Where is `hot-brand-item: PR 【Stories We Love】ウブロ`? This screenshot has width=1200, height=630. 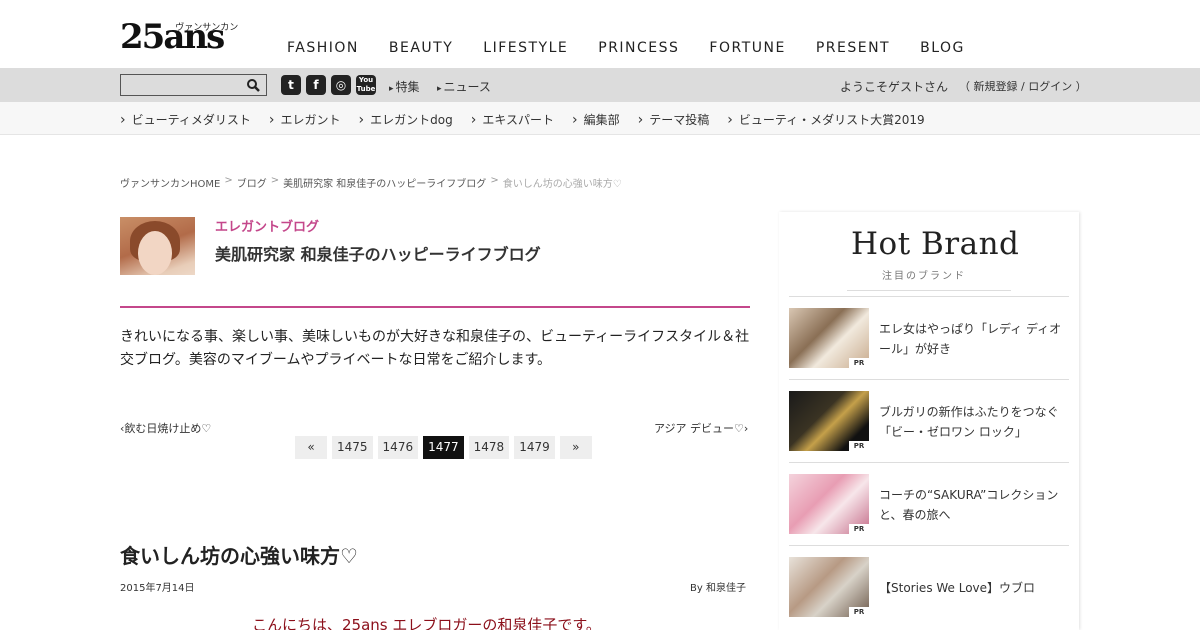
hot-brand-item: PR 【Stories We Love】ウブロ is located at coordinates (929, 586).